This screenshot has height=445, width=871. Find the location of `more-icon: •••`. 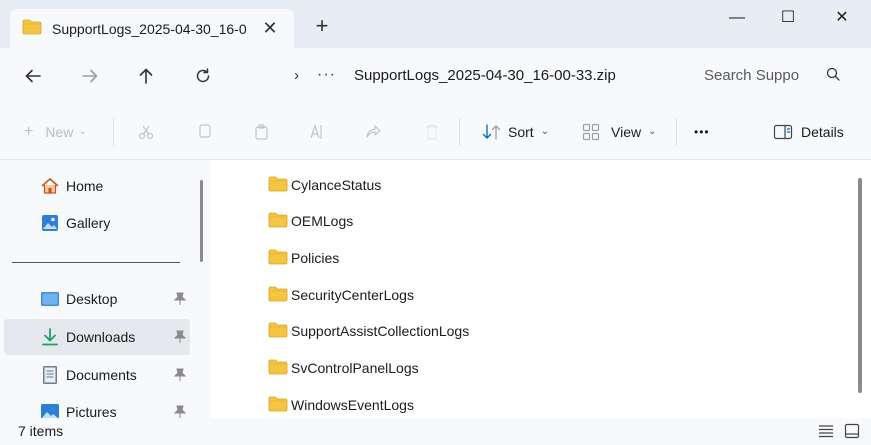

more-icon: ••• is located at coordinates (702, 131).